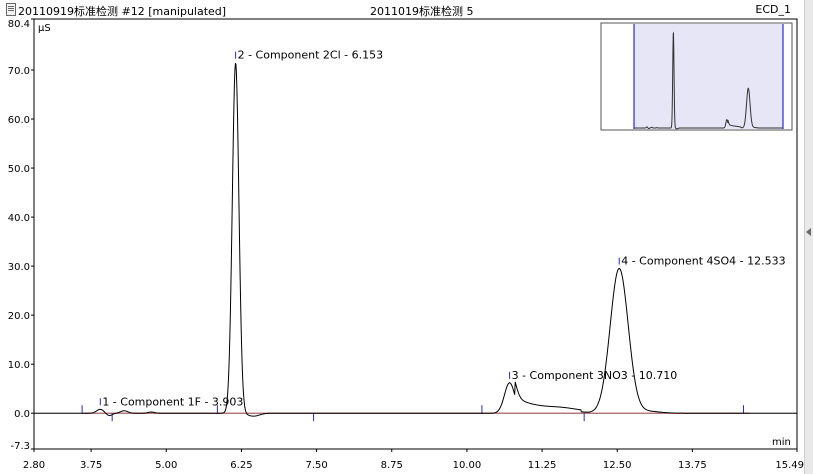  I want to click on x-tick-label: 15.49, so click(789, 465).